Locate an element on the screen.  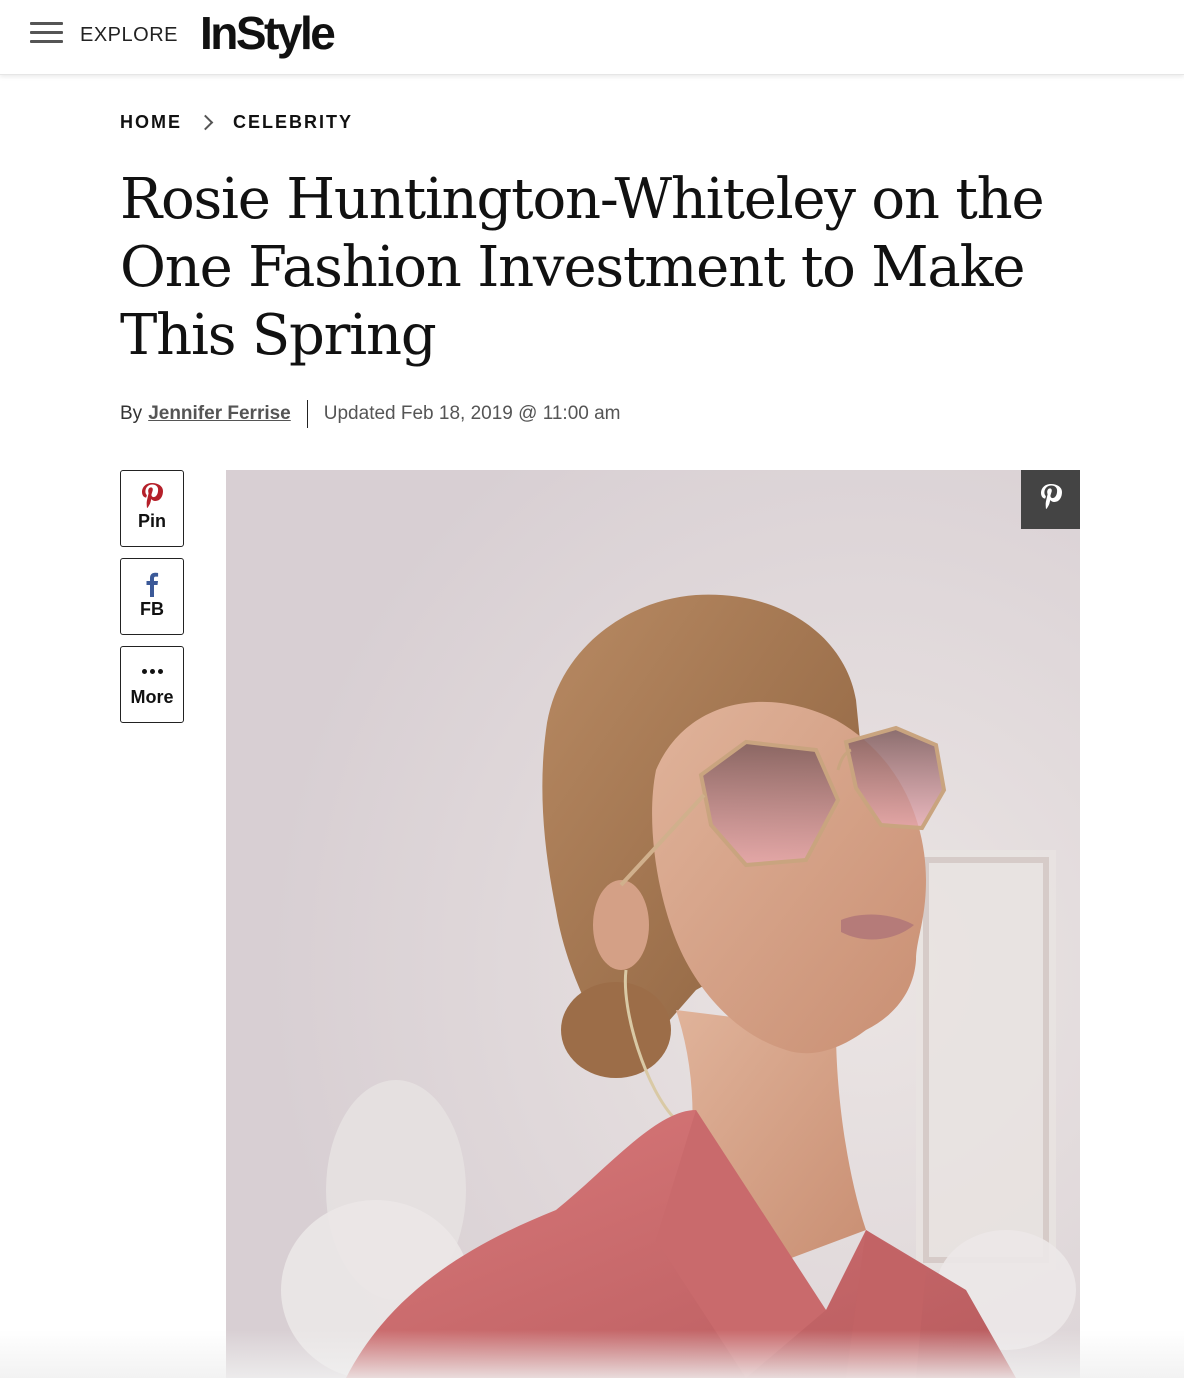
more-label: More is located at coordinates (152, 697).